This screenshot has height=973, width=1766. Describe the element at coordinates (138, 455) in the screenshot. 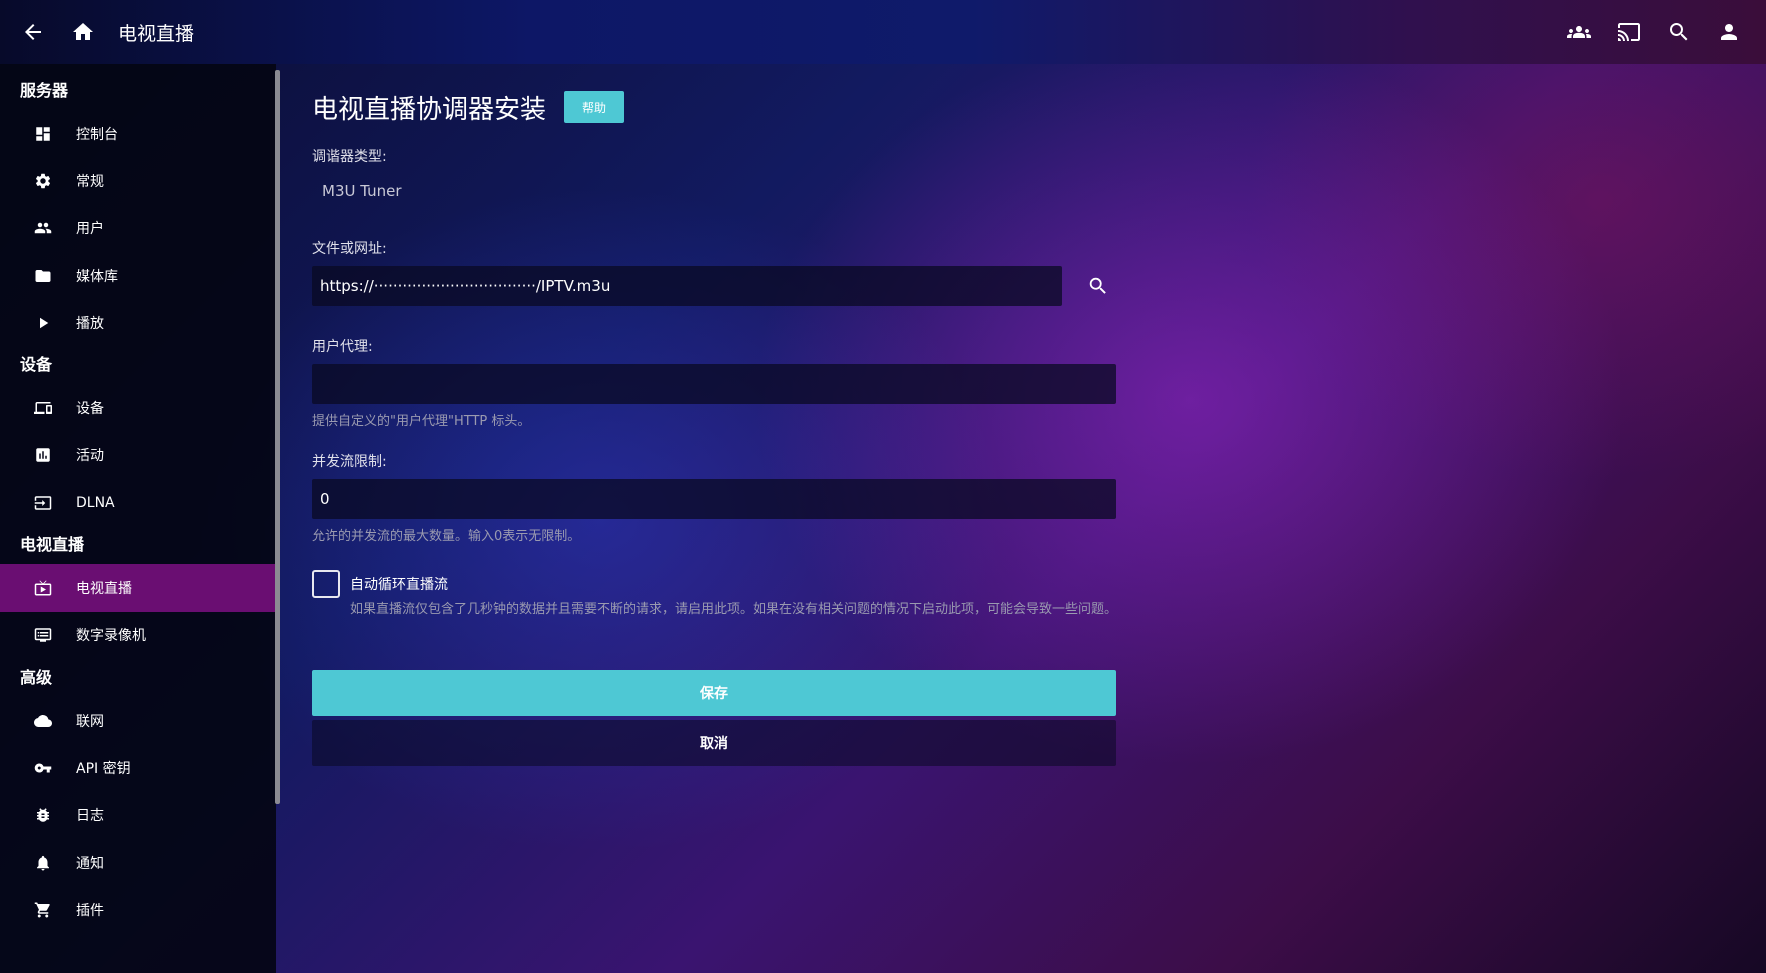

I see `sidebar-item-activity: 活动` at that location.